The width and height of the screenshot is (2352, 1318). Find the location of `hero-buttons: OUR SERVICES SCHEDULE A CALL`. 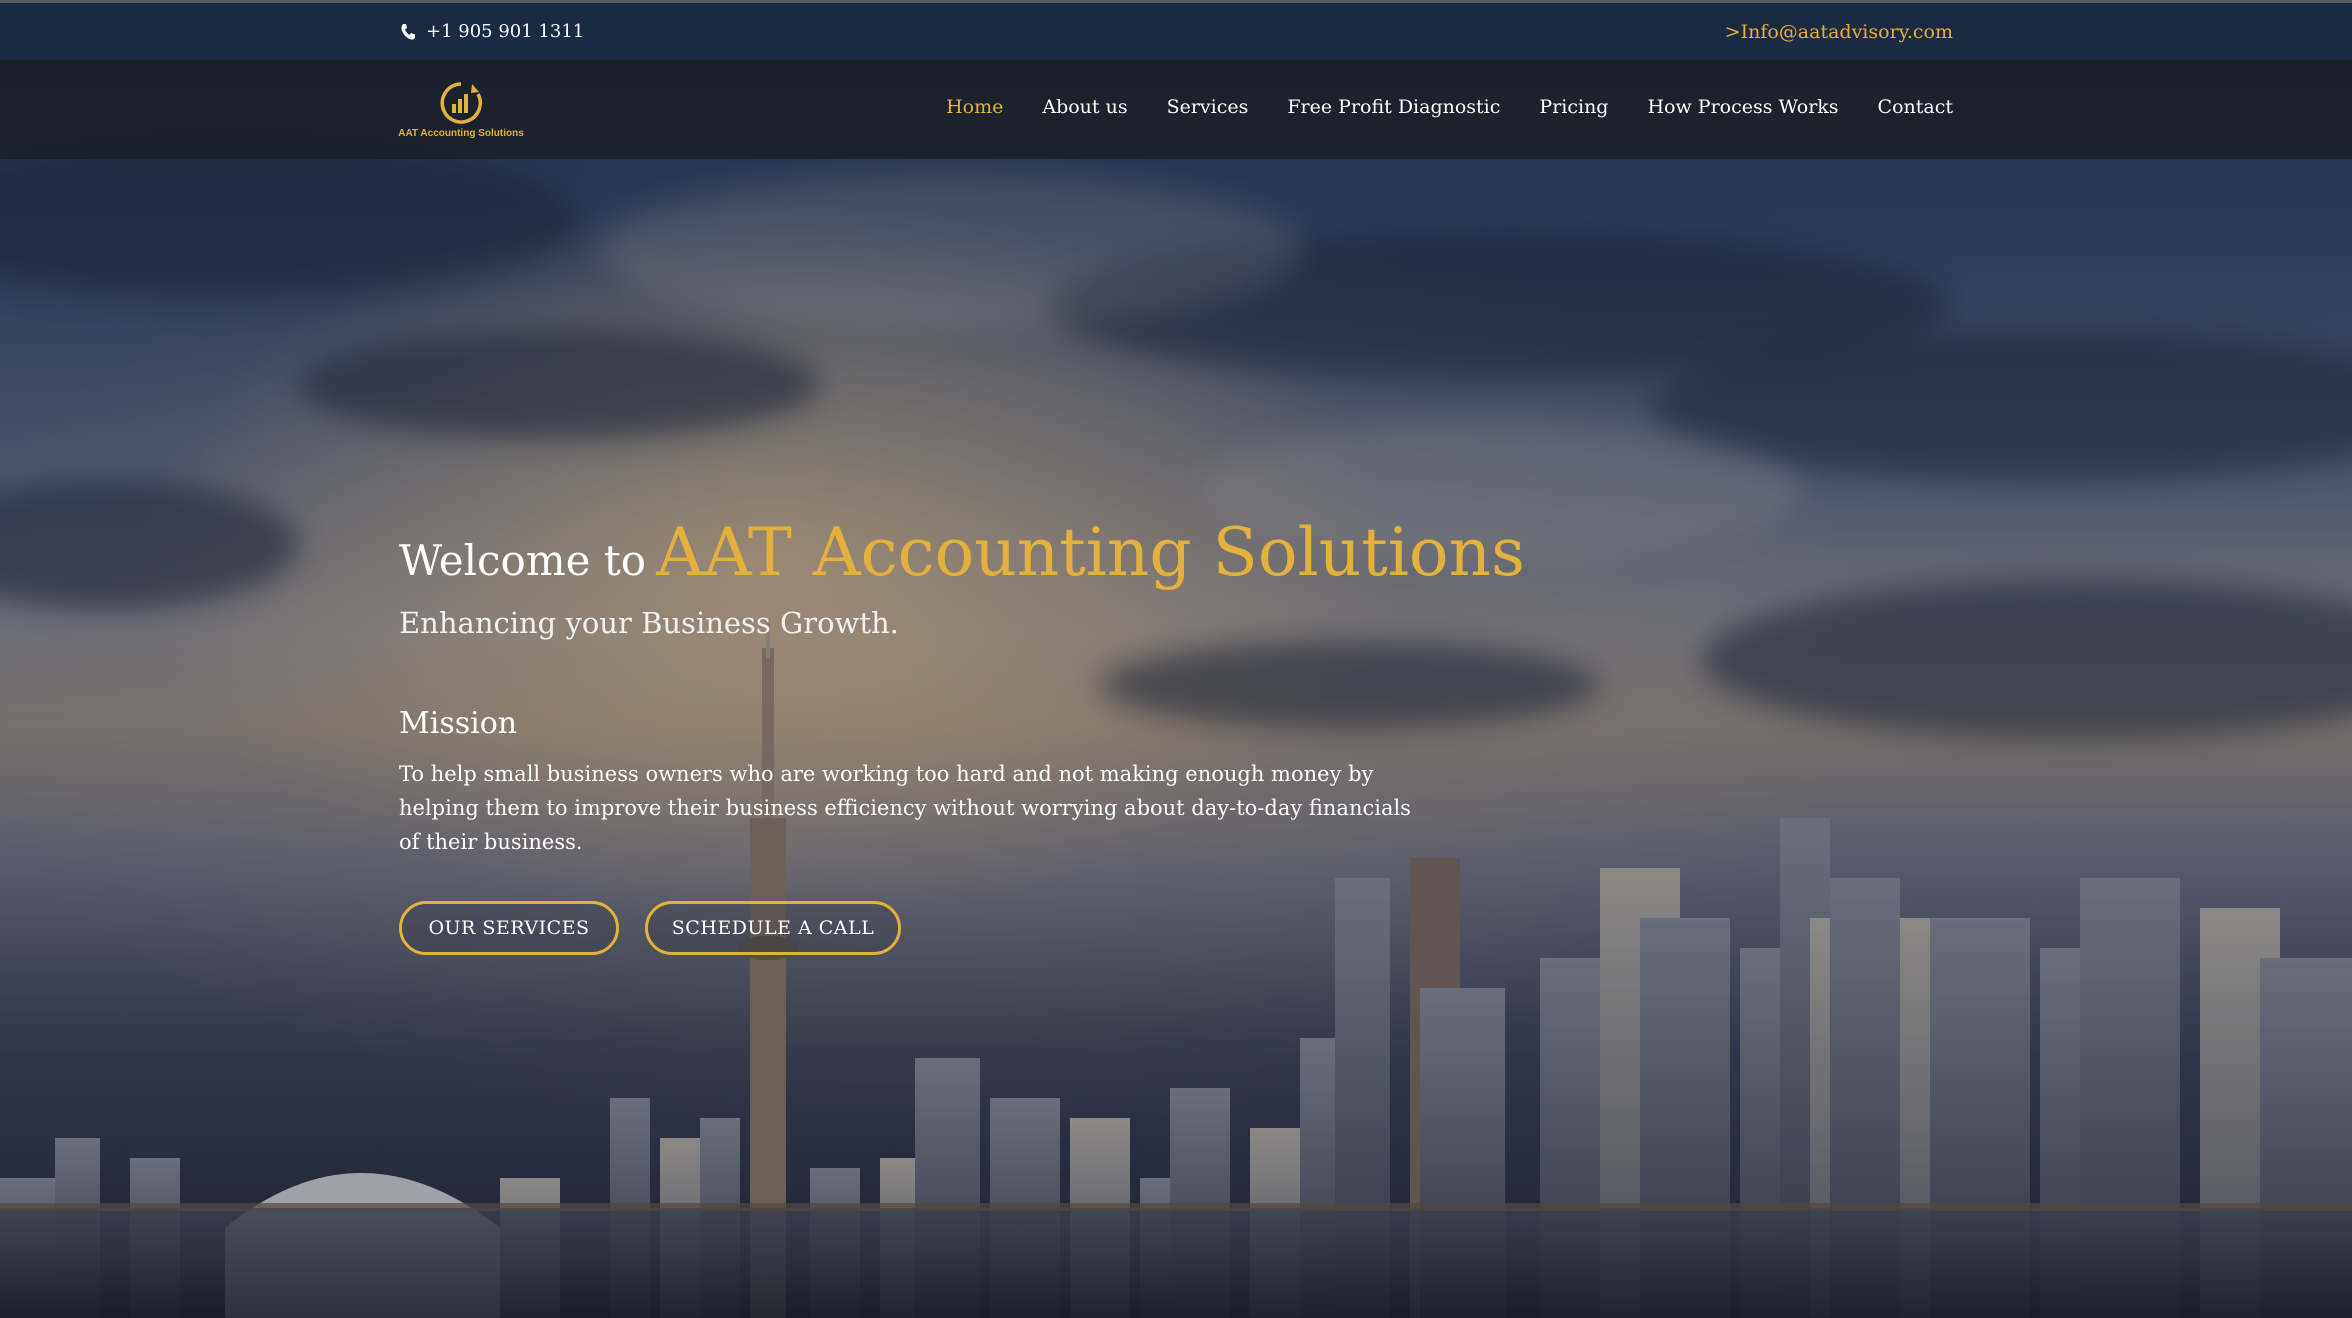

hero-buttons: OUR SERVICES SCHEDULE A CALL is located at coordinates (949, 928).